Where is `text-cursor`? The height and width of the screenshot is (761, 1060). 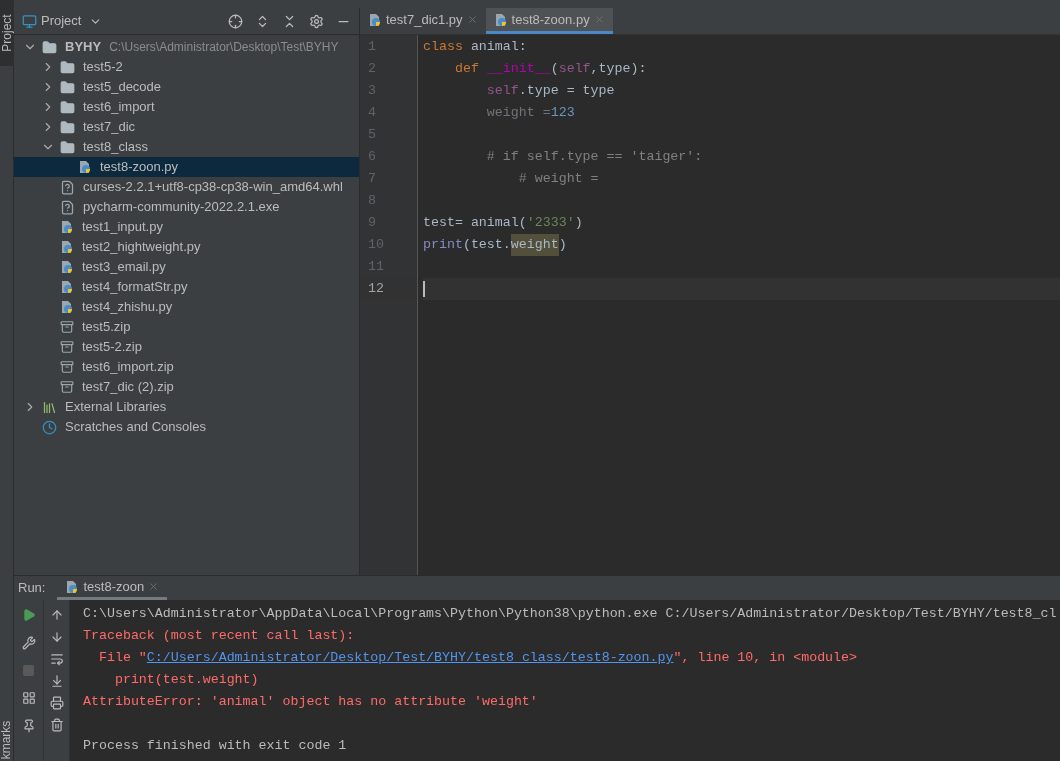
text-cursor is located at coordinates (424, 289).